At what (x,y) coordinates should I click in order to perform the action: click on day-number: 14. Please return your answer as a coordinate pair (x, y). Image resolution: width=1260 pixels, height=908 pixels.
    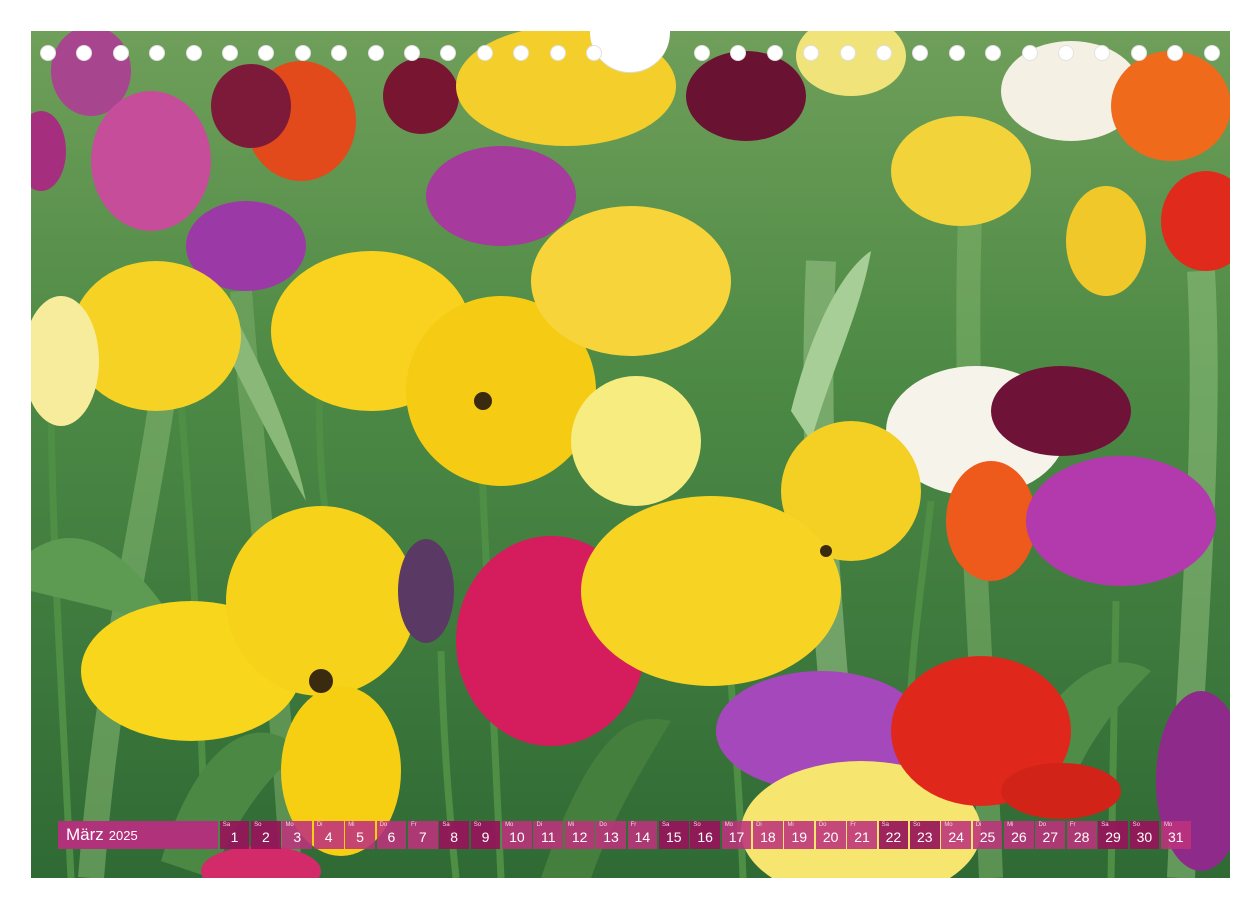
    Looking at the image, I should click on (642, 837).